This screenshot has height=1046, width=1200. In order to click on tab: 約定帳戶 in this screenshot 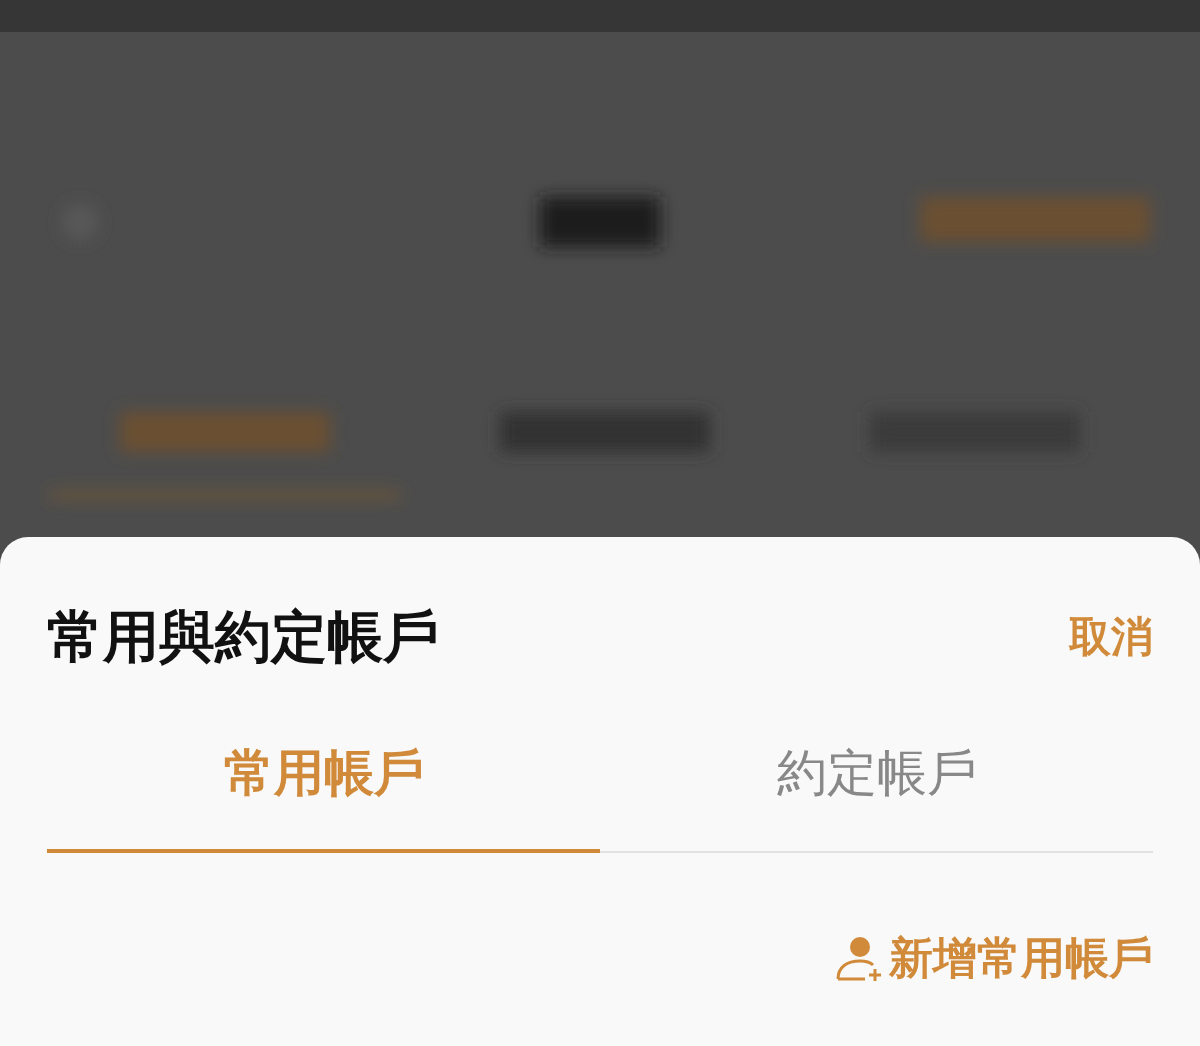, I will do `click(876, 795)`.